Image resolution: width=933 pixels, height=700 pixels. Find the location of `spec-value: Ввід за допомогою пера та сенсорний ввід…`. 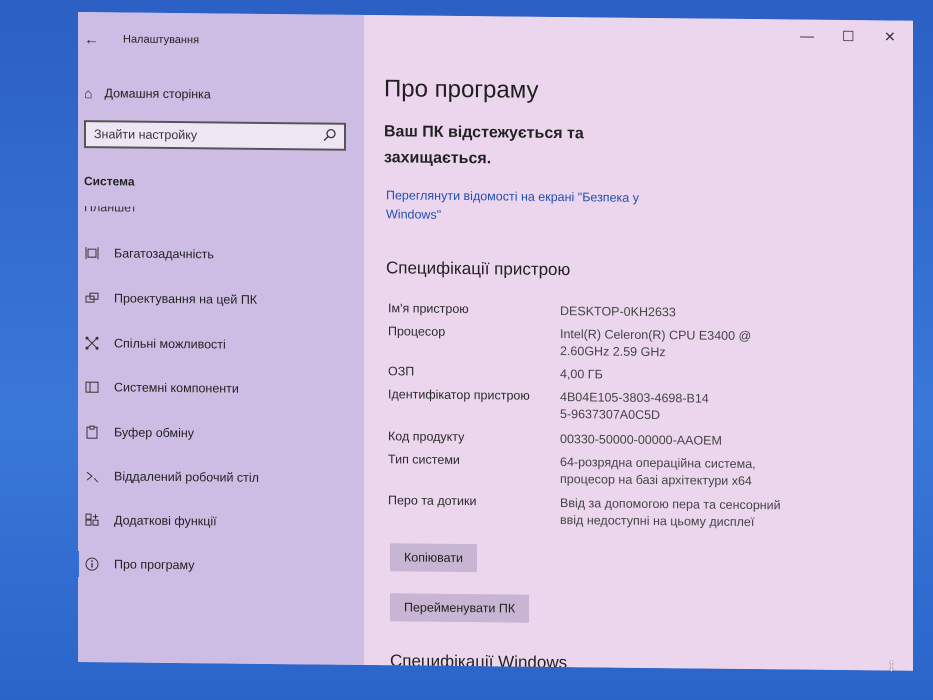

spec-value: Ввід за допомогою пера та сенсорний ввід… is located at coordinates (682, 513).